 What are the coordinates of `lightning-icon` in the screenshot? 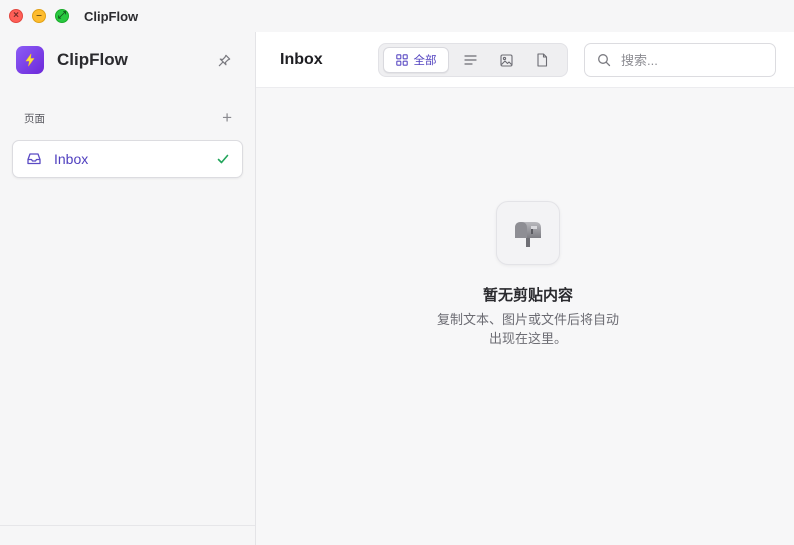 It's located at (30, 60).